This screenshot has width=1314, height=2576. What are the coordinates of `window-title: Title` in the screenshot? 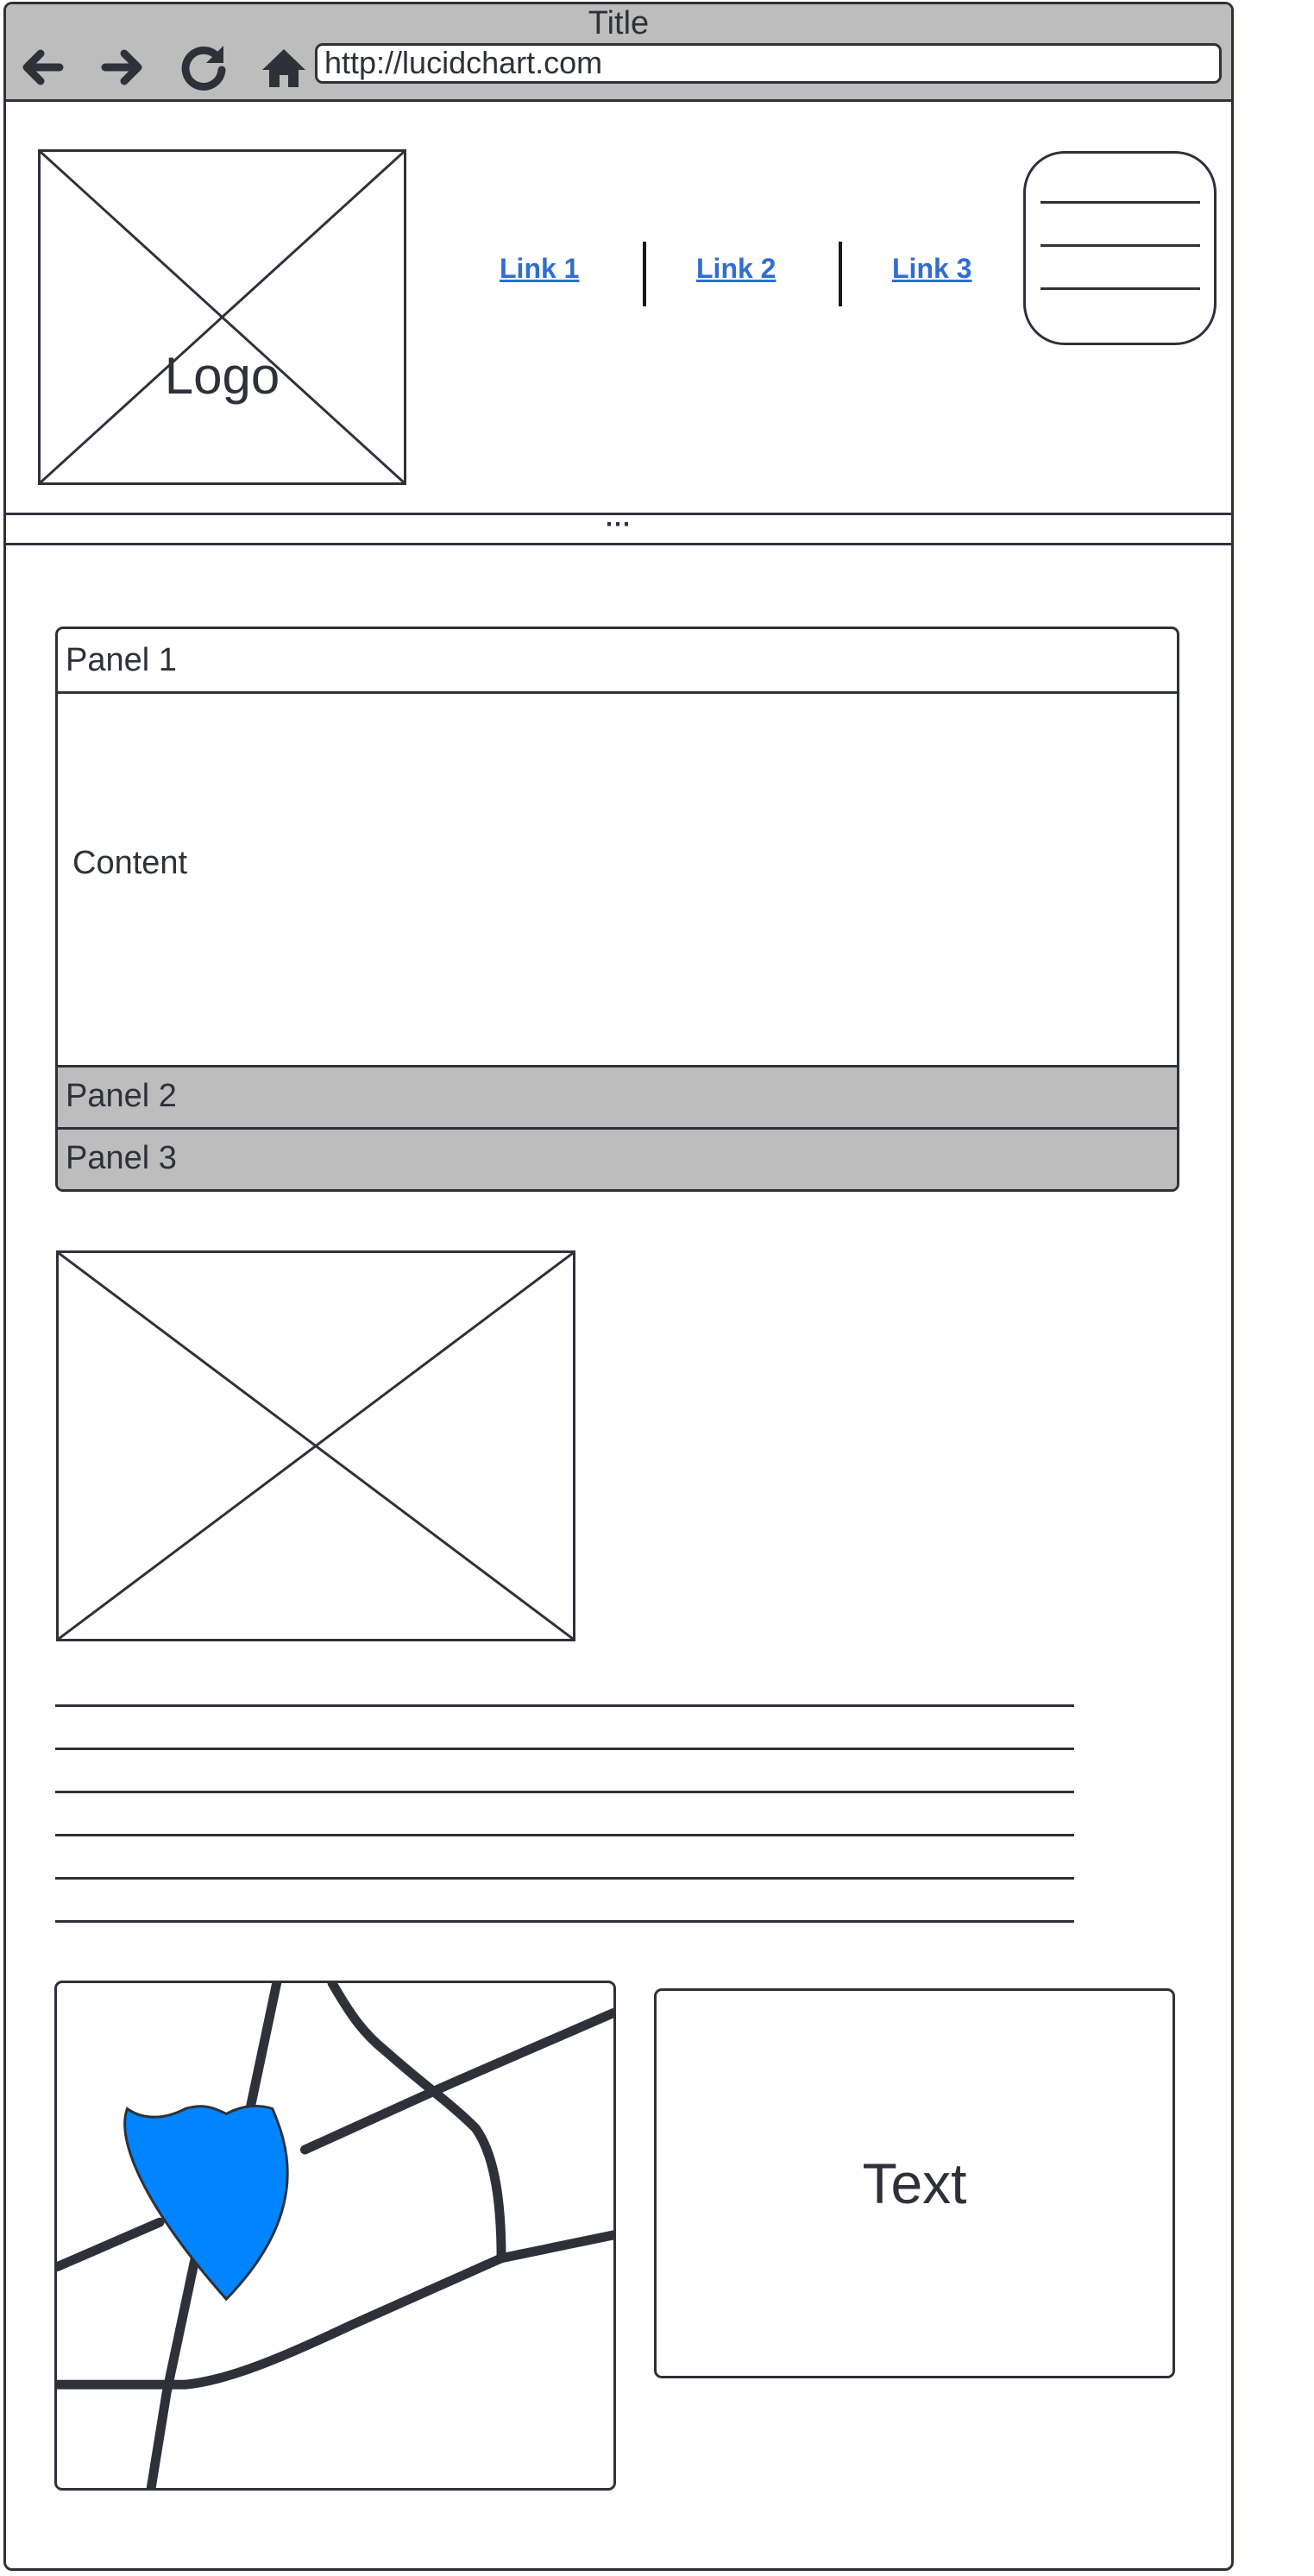 It's located at (619, 23).